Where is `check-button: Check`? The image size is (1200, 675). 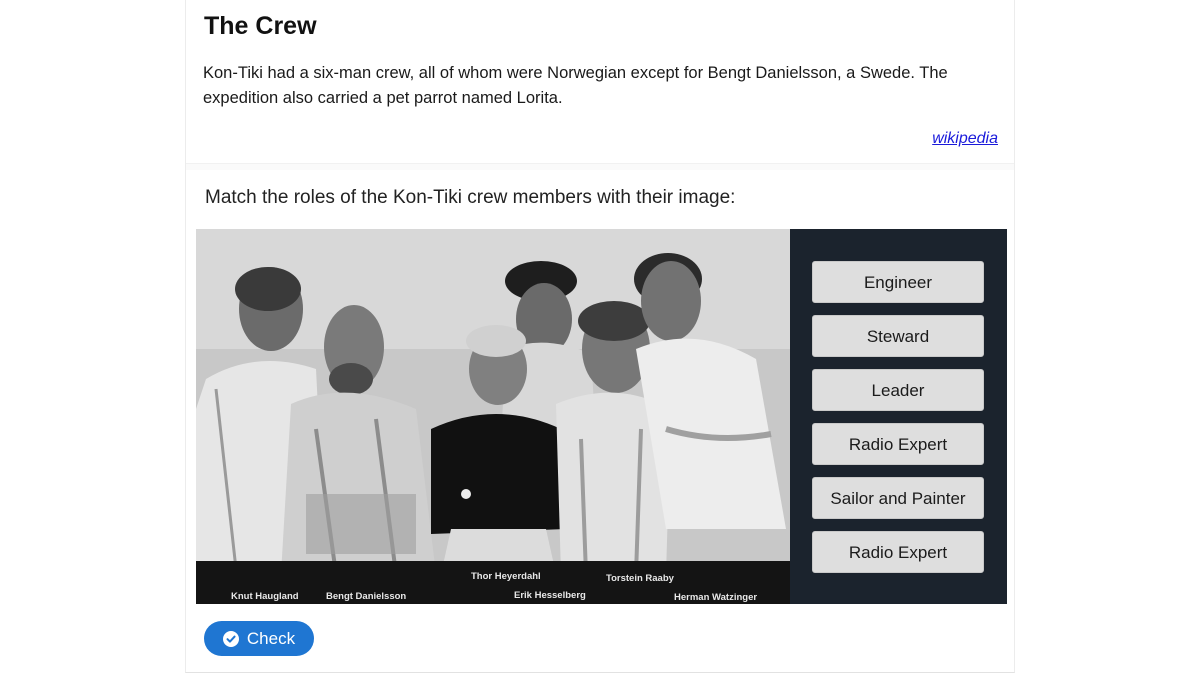
check-button: Check is located at coordinates (259, 638).